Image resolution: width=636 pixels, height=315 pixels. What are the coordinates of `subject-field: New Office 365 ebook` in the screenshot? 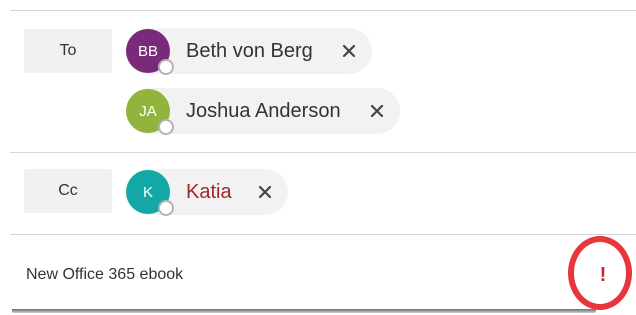 It's located at (104, 275).